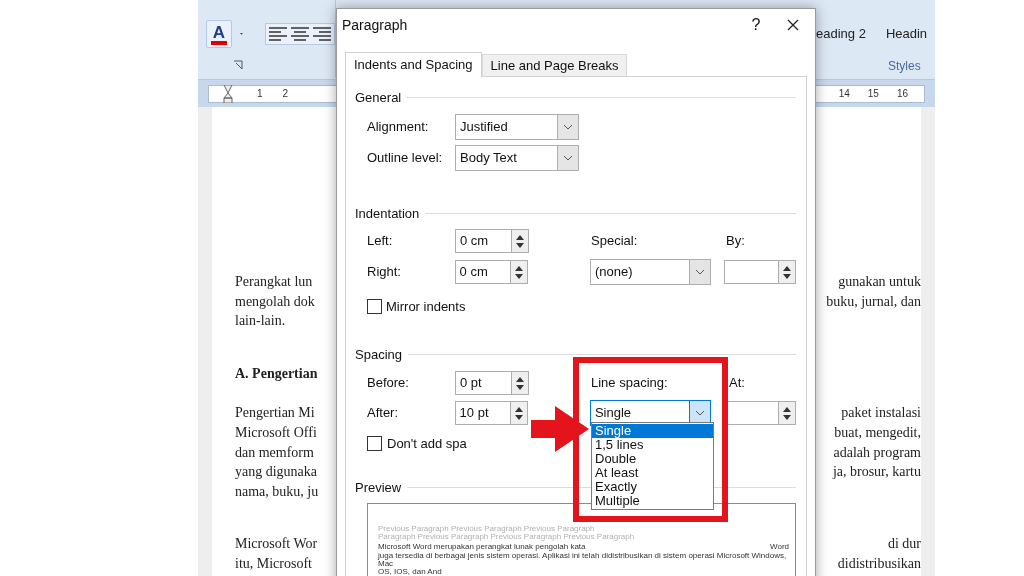 The width and height of the screenshot is (1024, 576). I want to click on body-text: gunakan untuk, so click(879, 282).